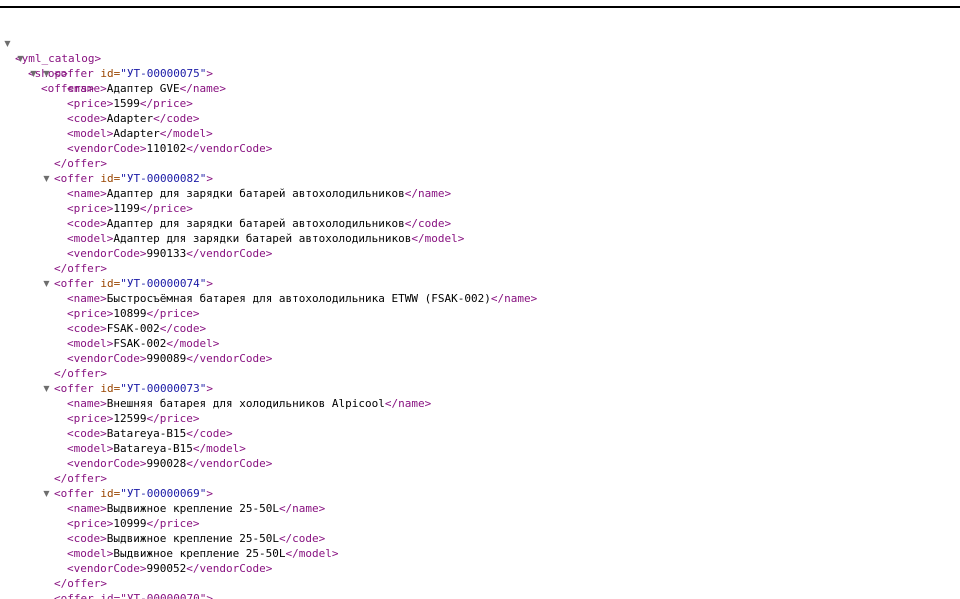 Image resolution: width=960 pixels, height=599 pixels. What do you see at coordinates (480, 523) in the screenshot?
I see `offer-price-line: <price>10999</price>` at bounding box center [480, 523].